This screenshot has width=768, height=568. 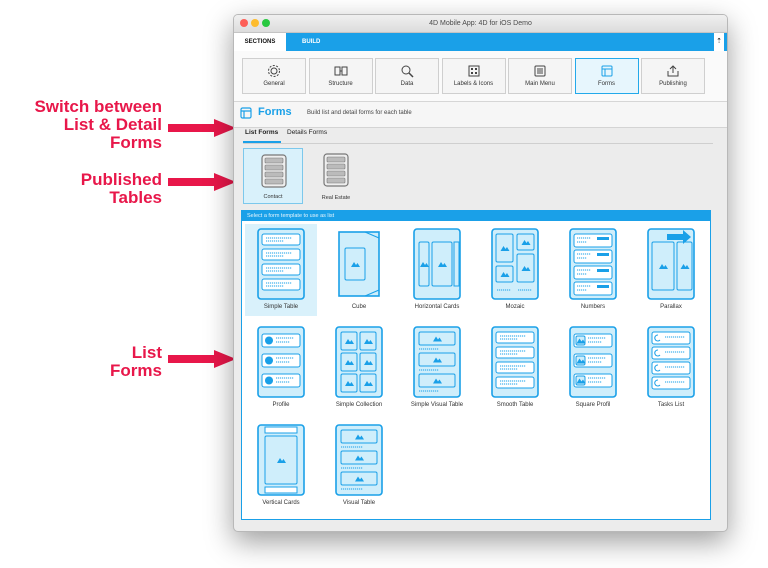 What do you see at coordinates (606, 84) in the screenshot?
I see `section-label: Forms` at bounding box center [606, 84].